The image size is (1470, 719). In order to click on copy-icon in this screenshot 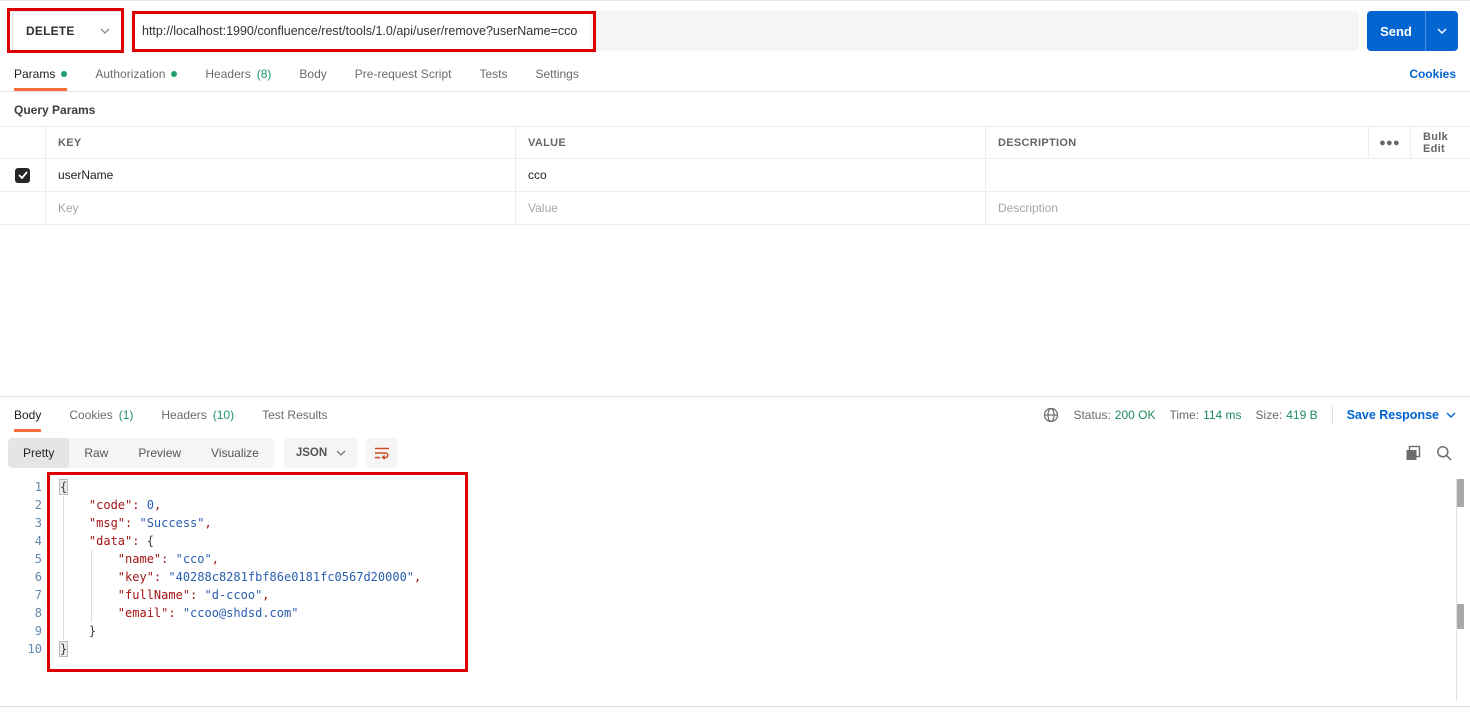, I will do `click(1413, 453)`.